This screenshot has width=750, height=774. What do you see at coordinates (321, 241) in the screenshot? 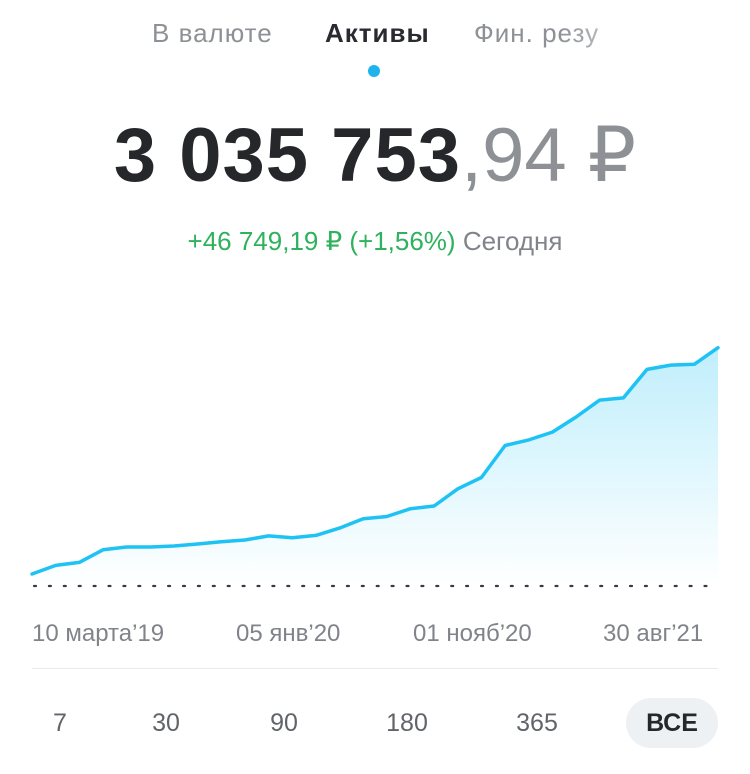
I see `daily-change-value: +46 749,19 ₽ (+1,56%)` at bounding box center [321, 241].